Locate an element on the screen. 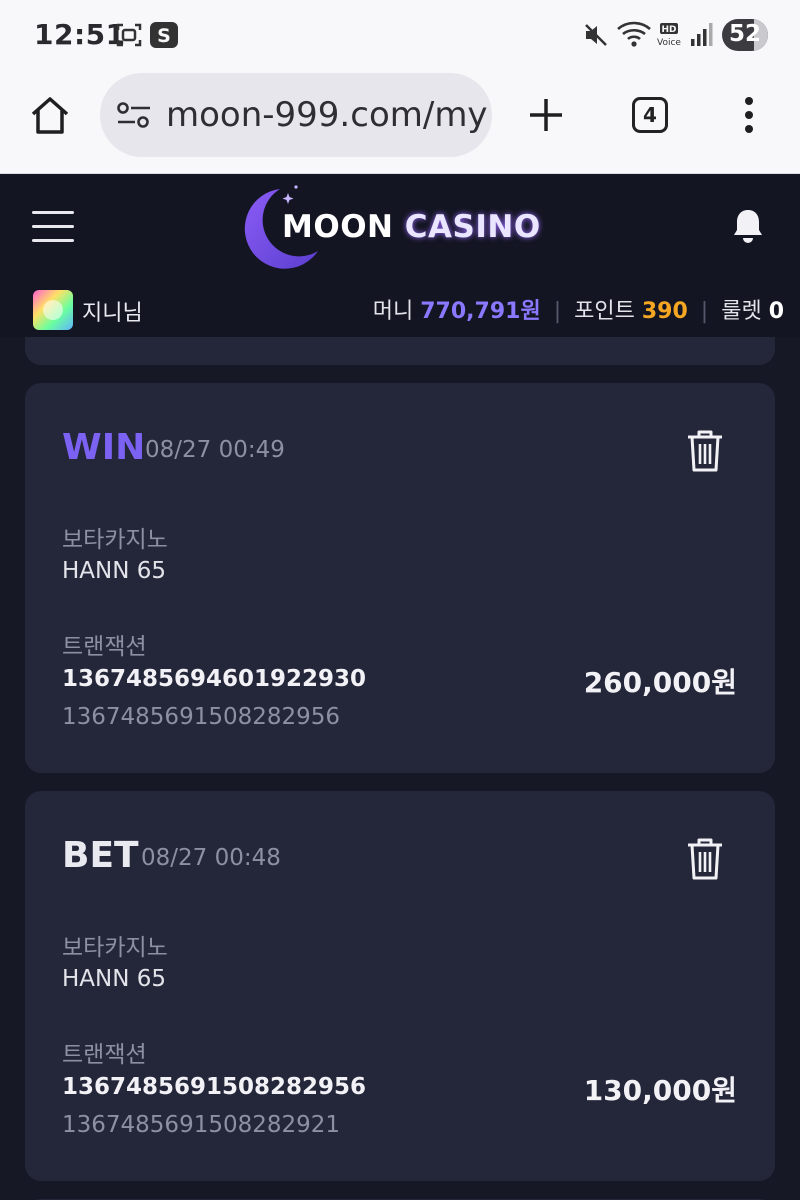 The width and height of the screenshot is (800, 1200). points-value: 390 is located at coordinates (664, 311).